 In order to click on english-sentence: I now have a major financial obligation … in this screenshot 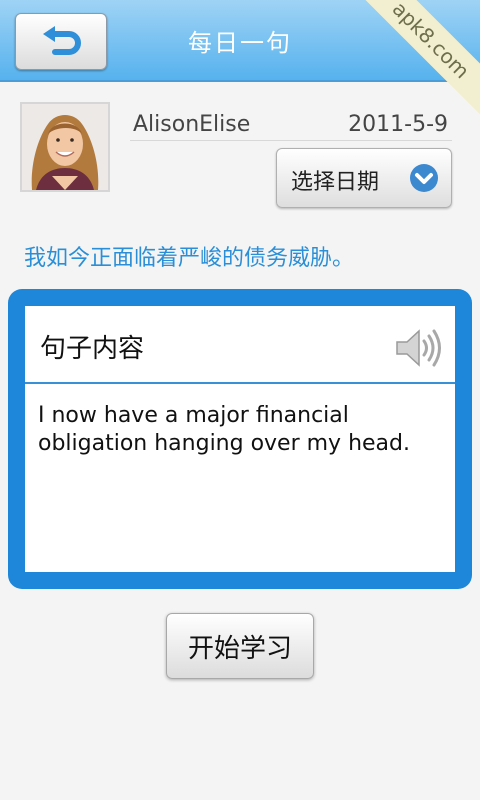, I will do `click(224, 429)`.